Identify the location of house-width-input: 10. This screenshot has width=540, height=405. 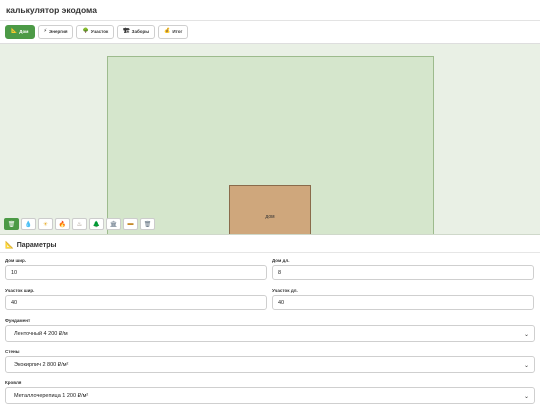
(136, 272).